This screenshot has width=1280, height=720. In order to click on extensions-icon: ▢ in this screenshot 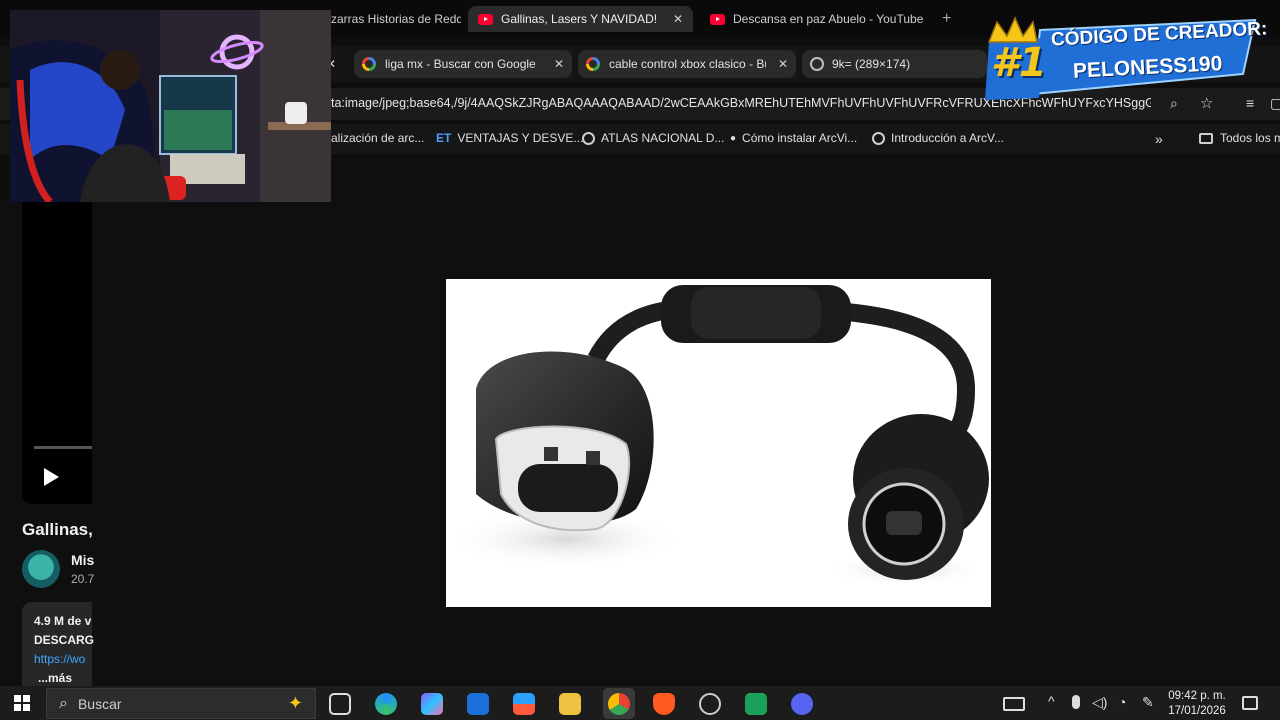, I will do `click(1275, 103)`.